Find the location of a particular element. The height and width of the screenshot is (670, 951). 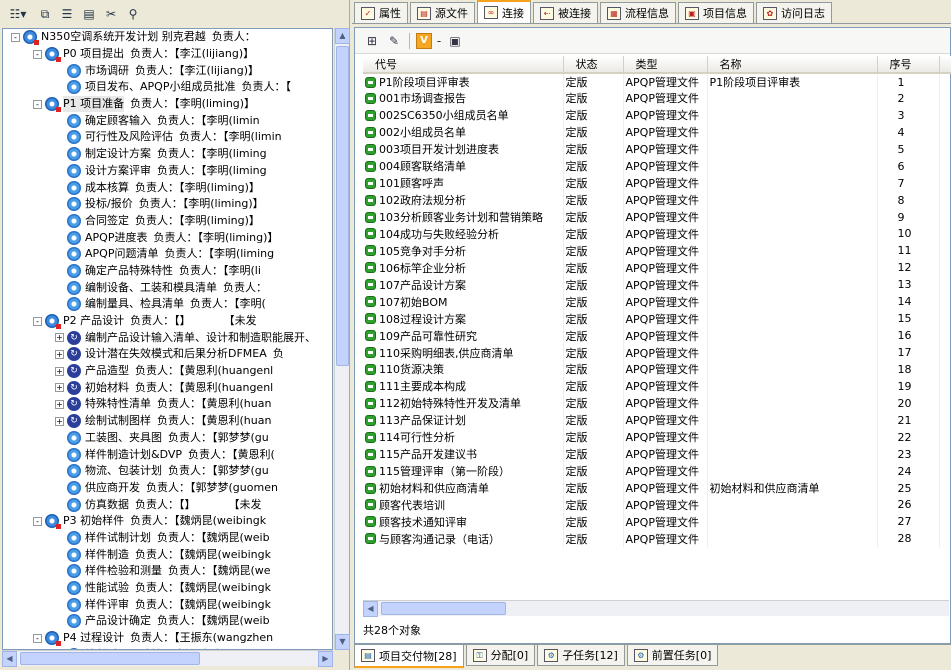

tab-properties: ✓ 属性 is located at coordinates (381, 12).